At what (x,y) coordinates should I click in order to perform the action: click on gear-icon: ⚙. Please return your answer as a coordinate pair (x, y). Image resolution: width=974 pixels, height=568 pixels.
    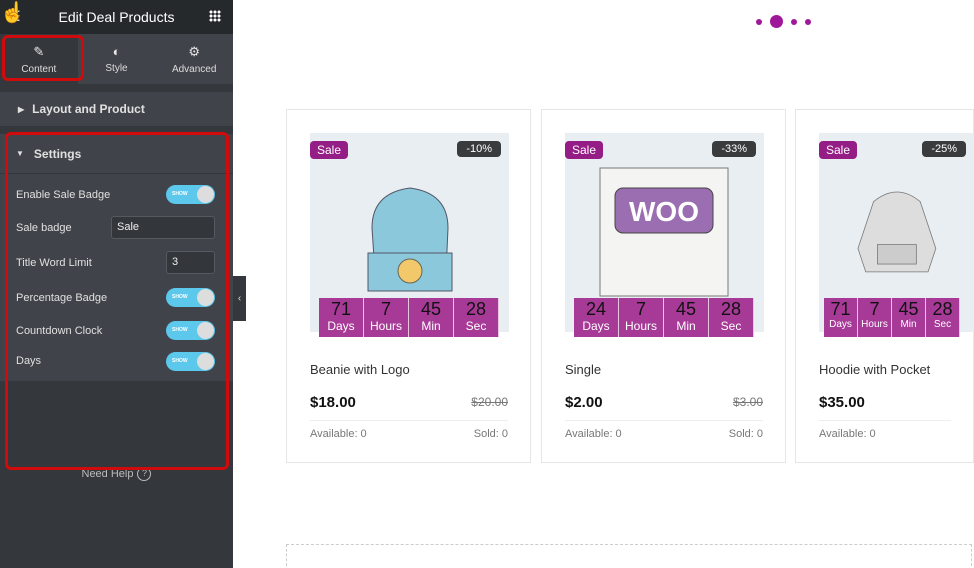
    Looking at the image, I should click on (194, 51).